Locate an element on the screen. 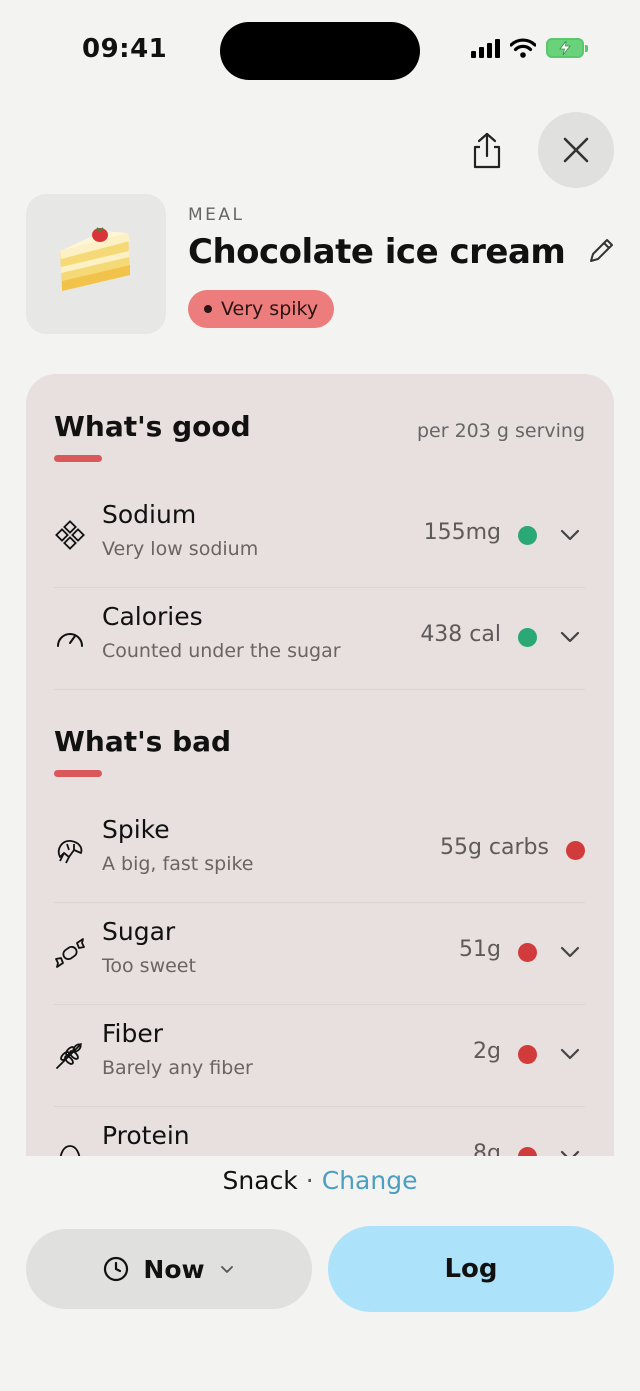  status-time: 09:41 is located at coordinates (125, 49).